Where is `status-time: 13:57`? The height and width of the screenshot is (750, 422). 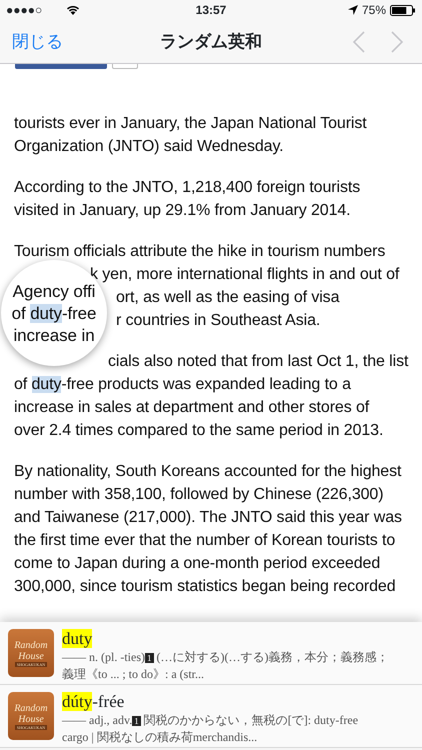
status-time: 13:57 is located at coordinates (211, 10).